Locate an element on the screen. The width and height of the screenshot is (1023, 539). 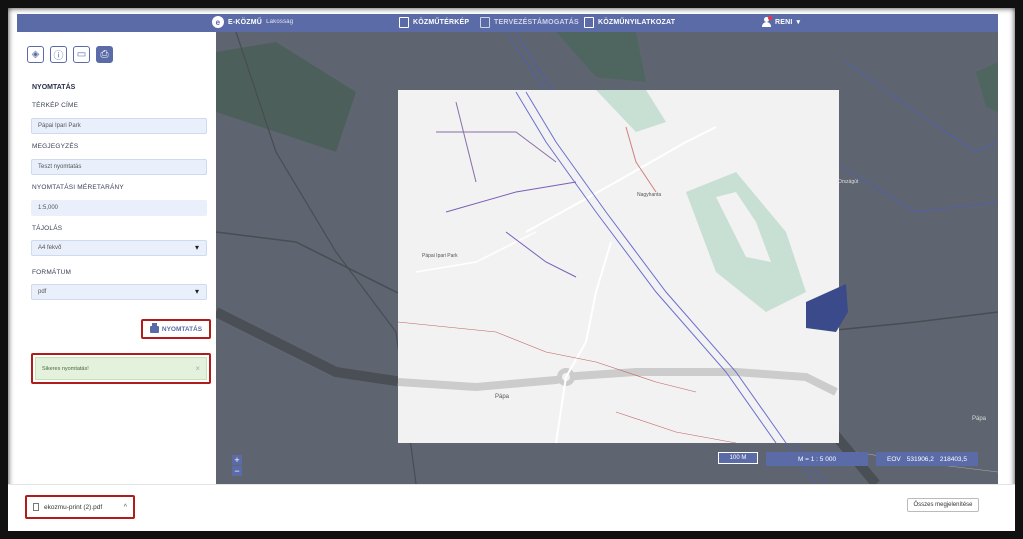
card-icon: ▭ is located at coordinates (81, 54).